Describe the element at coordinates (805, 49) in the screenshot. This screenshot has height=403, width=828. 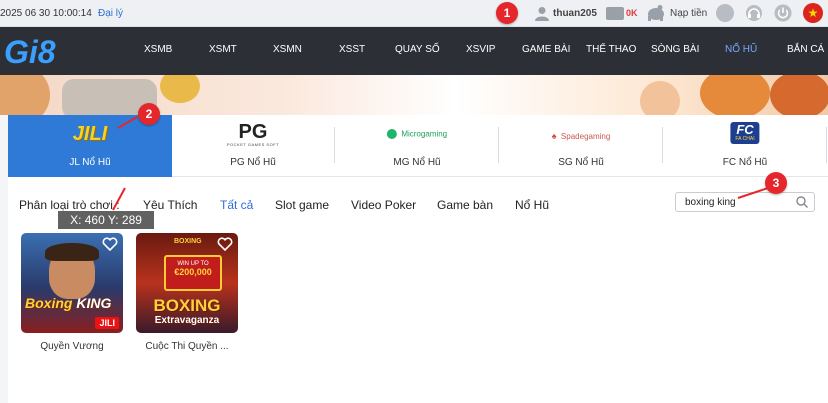
I see `nav-item-ban-ca: BẮN CÁ` at that location.